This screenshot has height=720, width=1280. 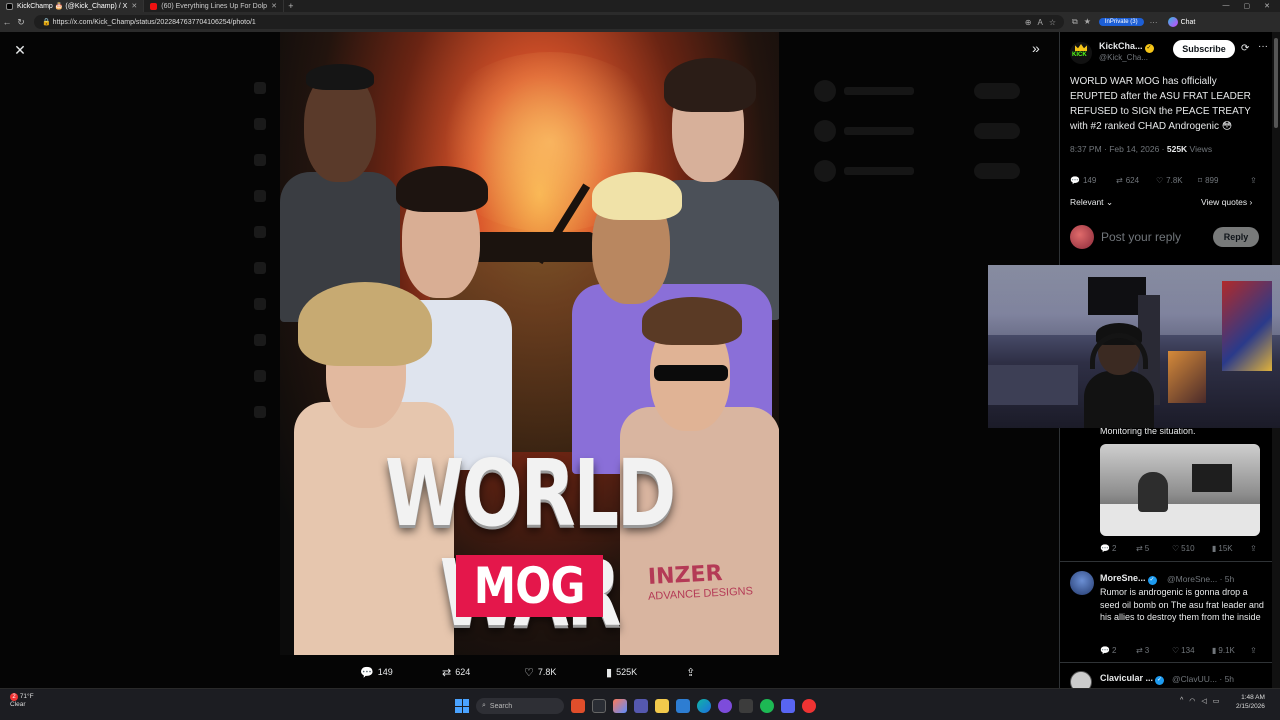 What do you see at coordinates (1267, 6) in the screenshot?
I see `close-window-icon: ✕` at bounding box center [1267, 6].